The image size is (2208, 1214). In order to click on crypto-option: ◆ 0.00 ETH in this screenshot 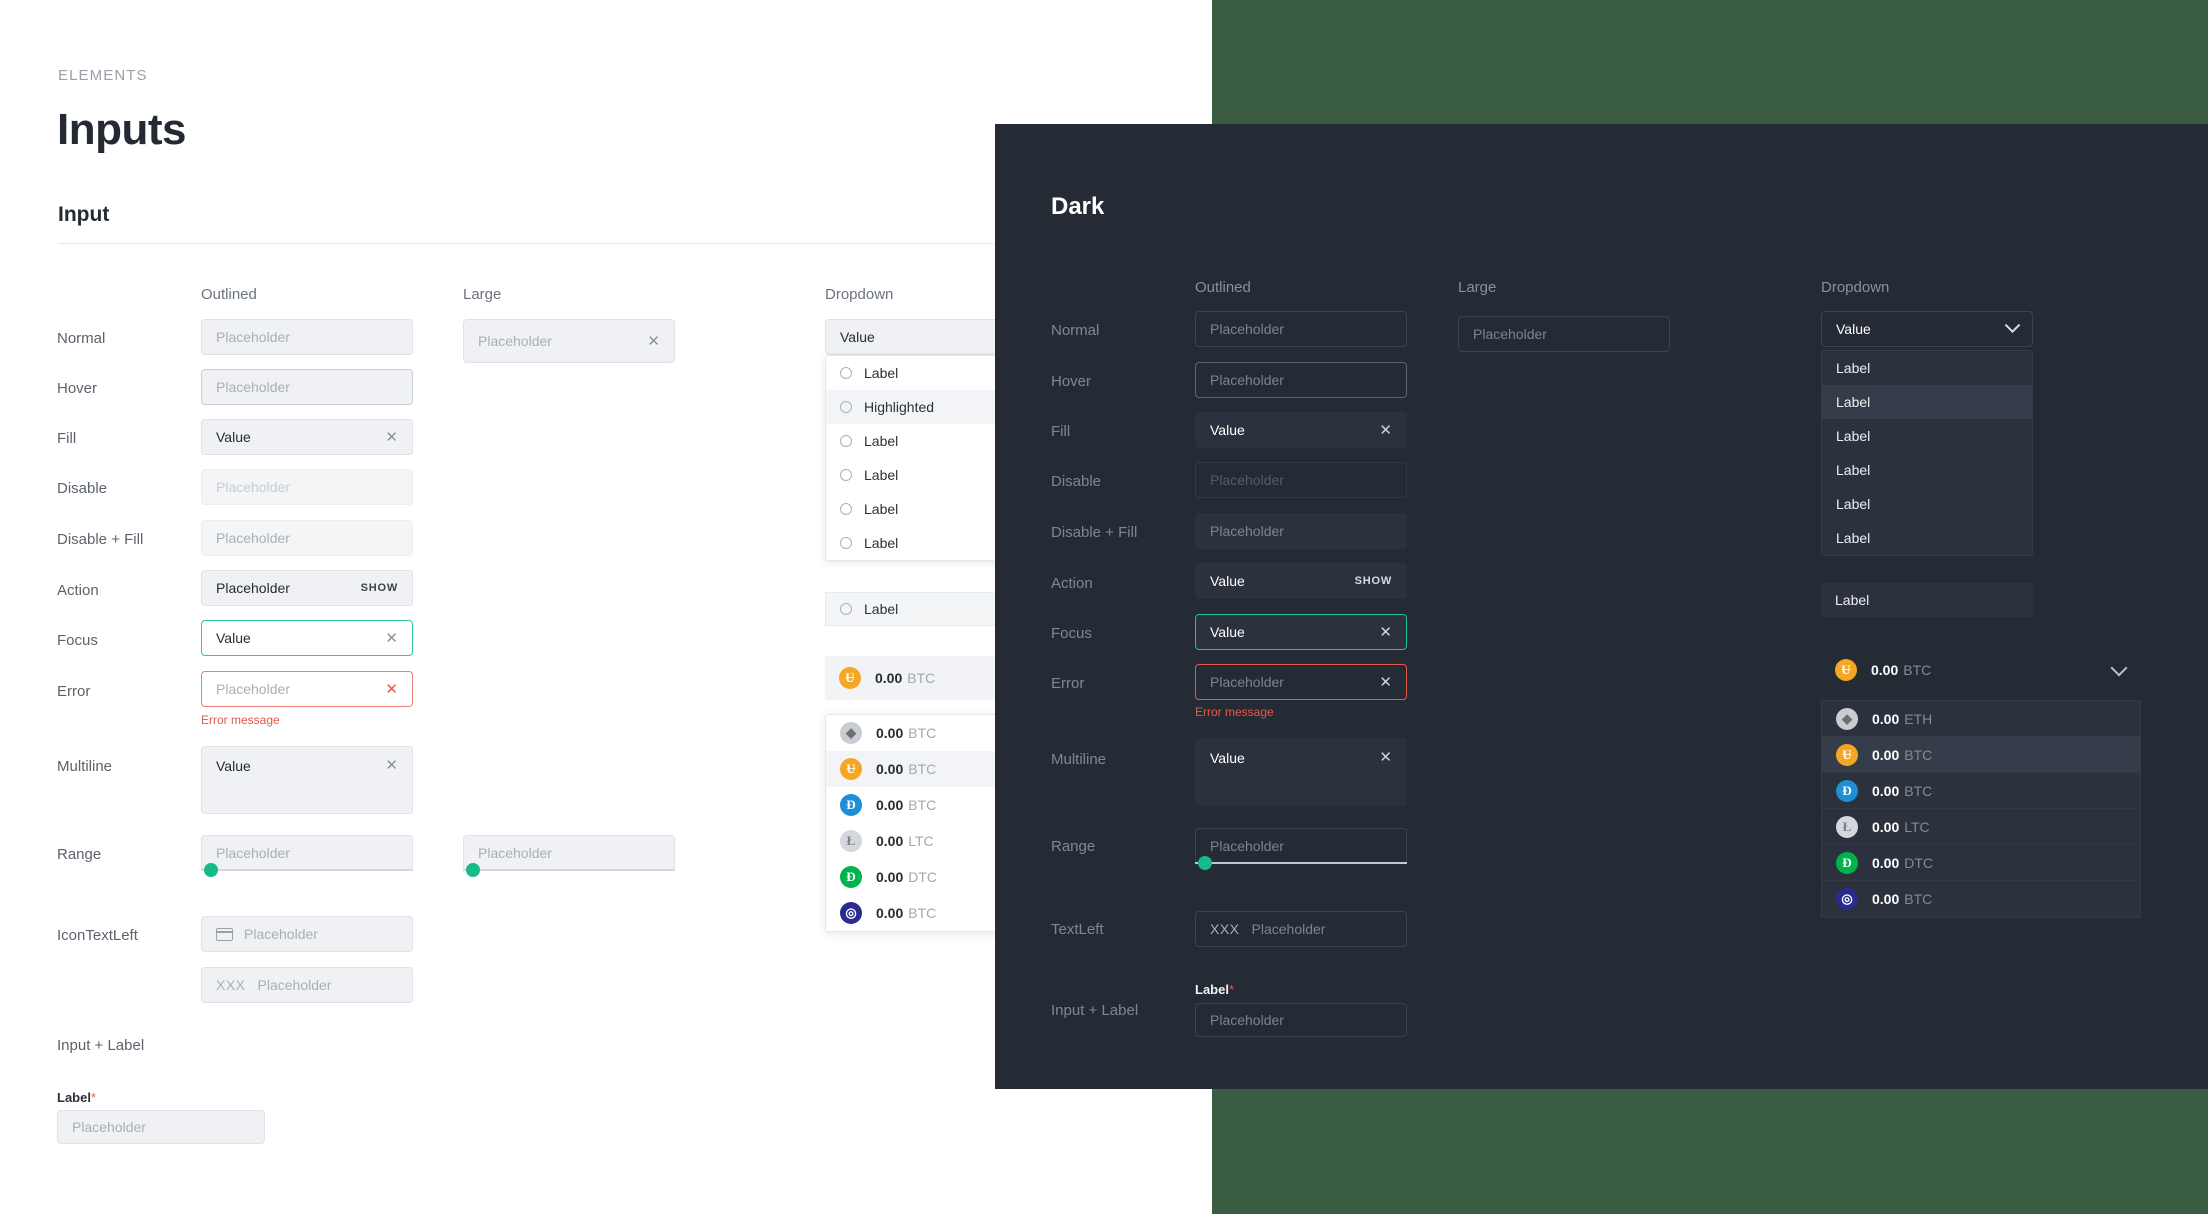, I will do `click(1981, 719)`.